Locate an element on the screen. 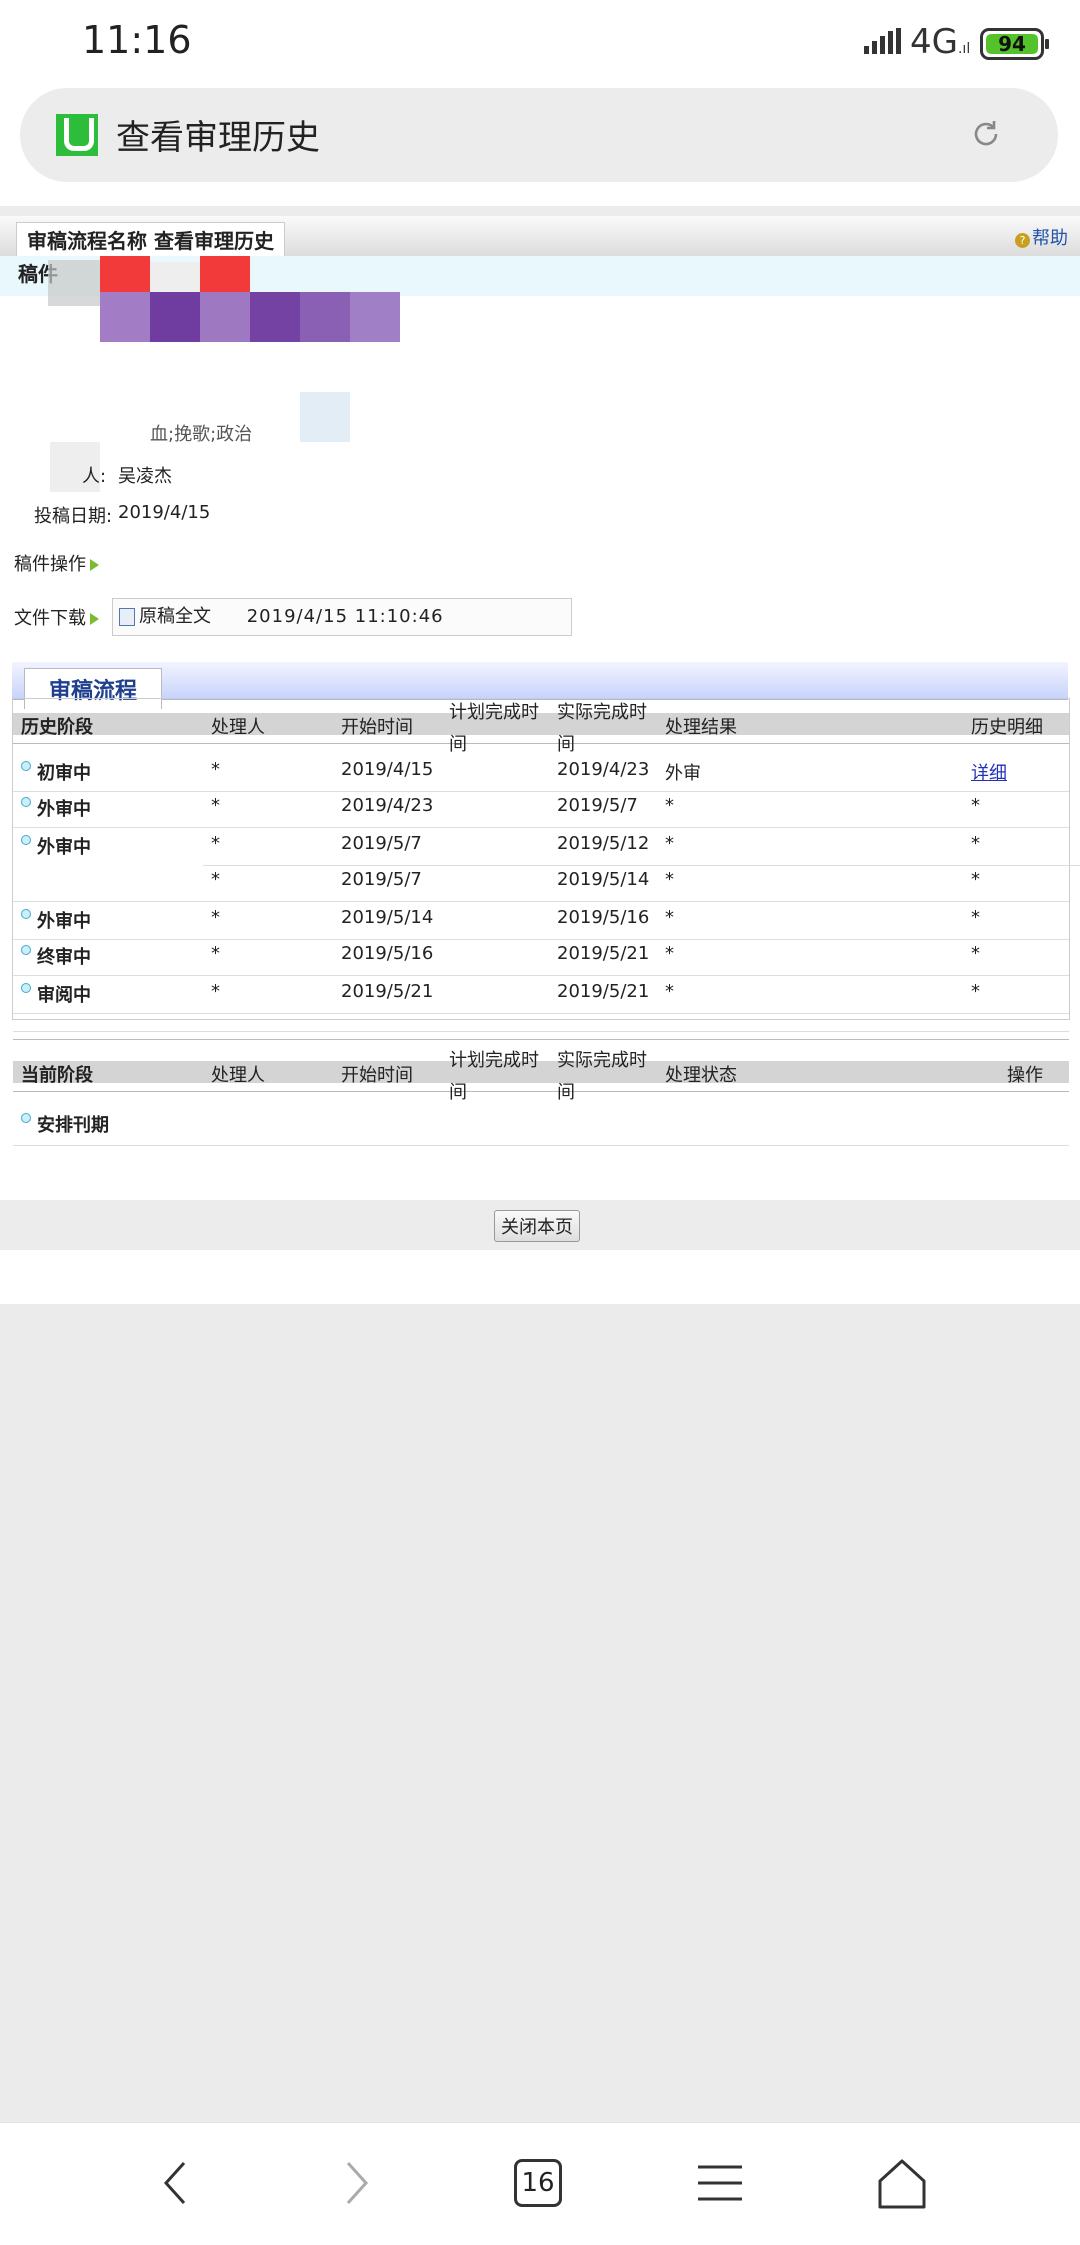  back-icon is located at coordinates (176, 2183).